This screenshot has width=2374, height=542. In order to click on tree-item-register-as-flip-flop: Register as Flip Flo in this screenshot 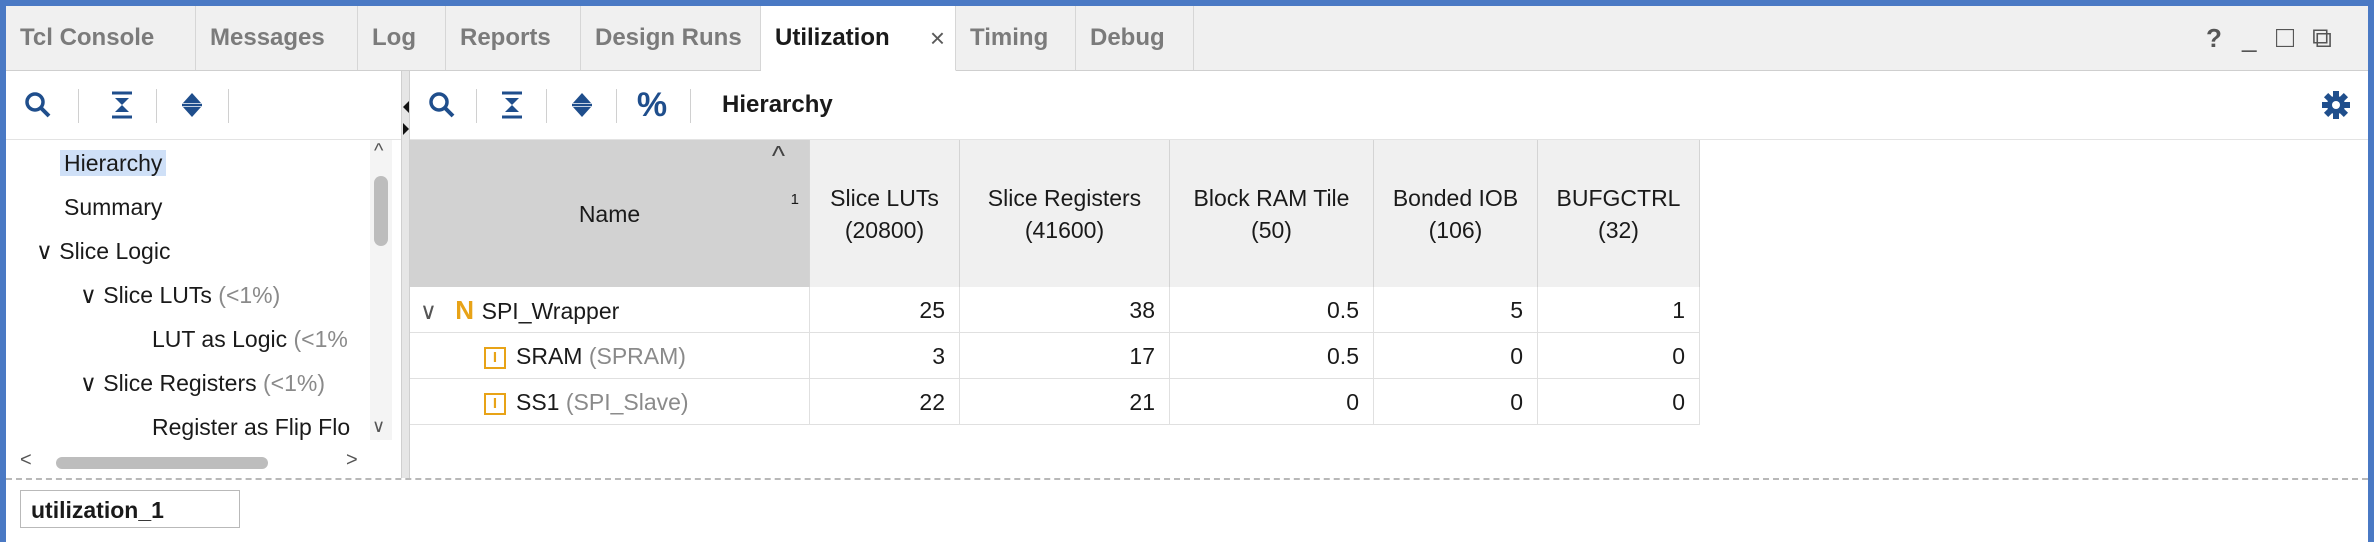, I will do `click(251, 426)`.